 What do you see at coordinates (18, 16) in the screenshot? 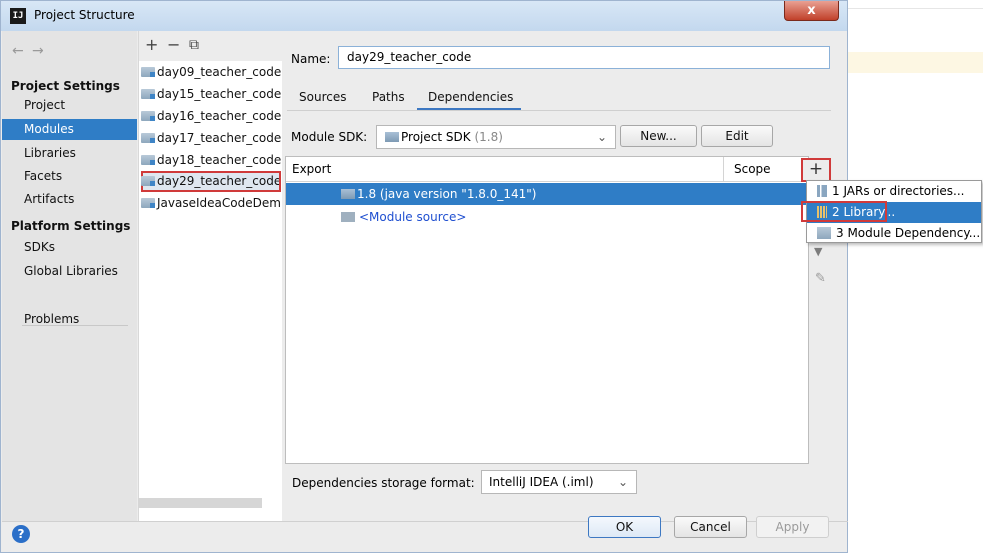
I see `intellij-icon: IJ` at bounding box center [18, 16].